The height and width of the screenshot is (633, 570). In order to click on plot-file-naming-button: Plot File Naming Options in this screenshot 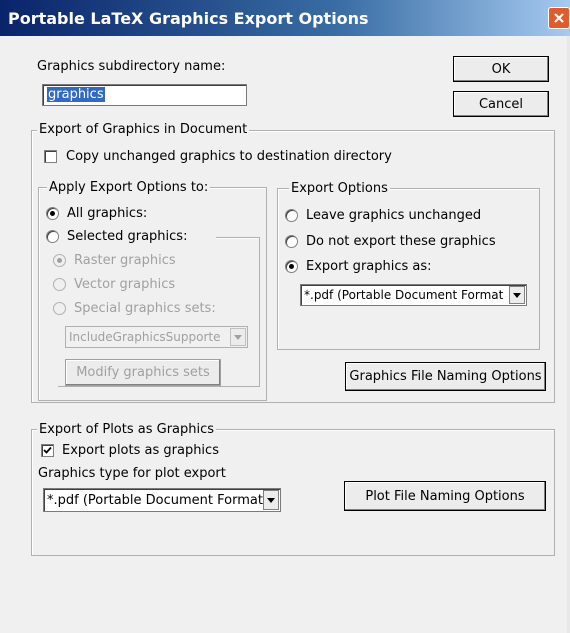, I will do `click(445, 496)`.